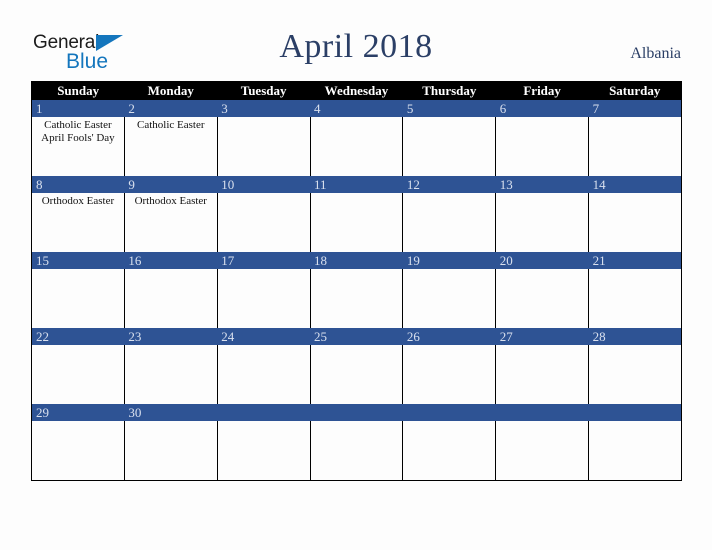  I want to click on page-title: April 2018, so click(356, 46).